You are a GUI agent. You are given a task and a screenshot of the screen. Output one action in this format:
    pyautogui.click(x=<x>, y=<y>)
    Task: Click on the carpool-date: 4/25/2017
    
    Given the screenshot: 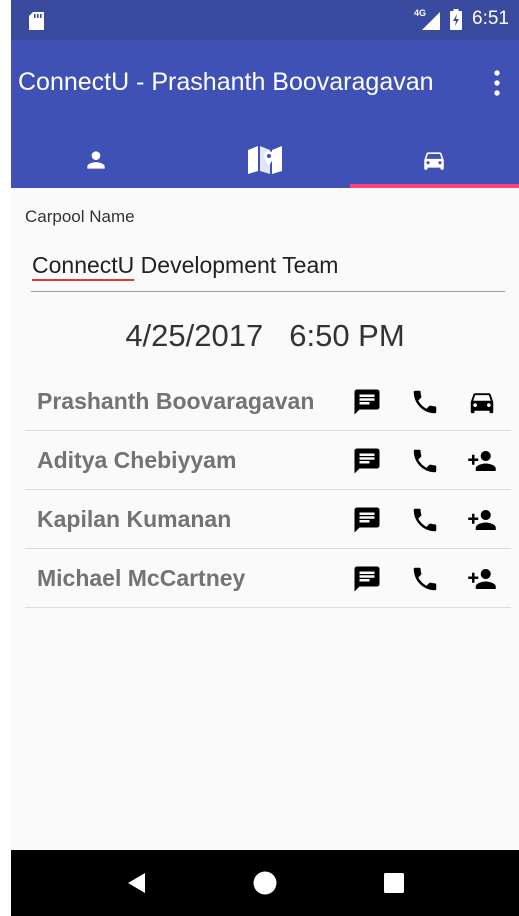 What is the action you would take?
    pyautogui.click(x=194, y=335)
    